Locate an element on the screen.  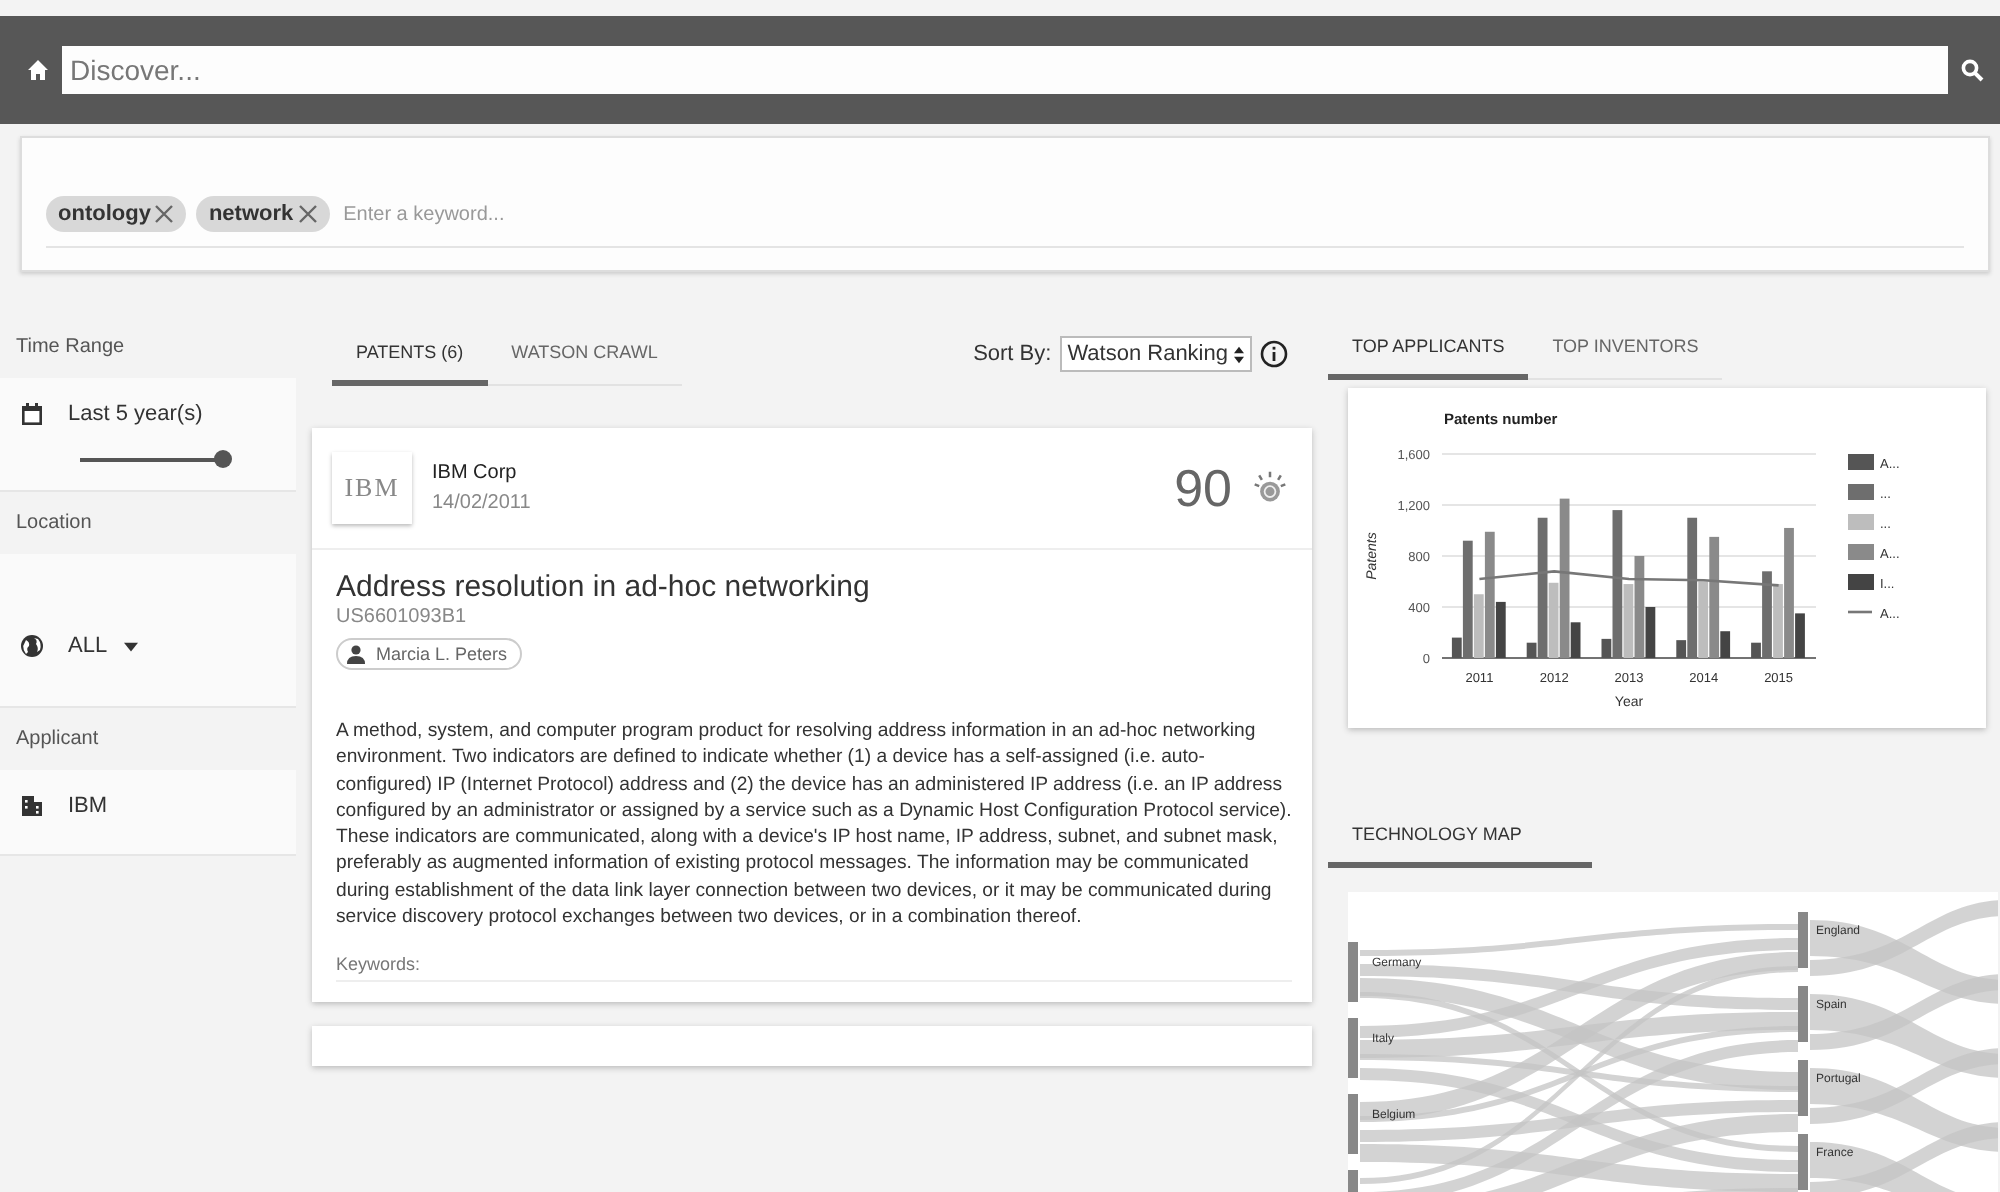
home-icon is located at coordinates (38, 70).